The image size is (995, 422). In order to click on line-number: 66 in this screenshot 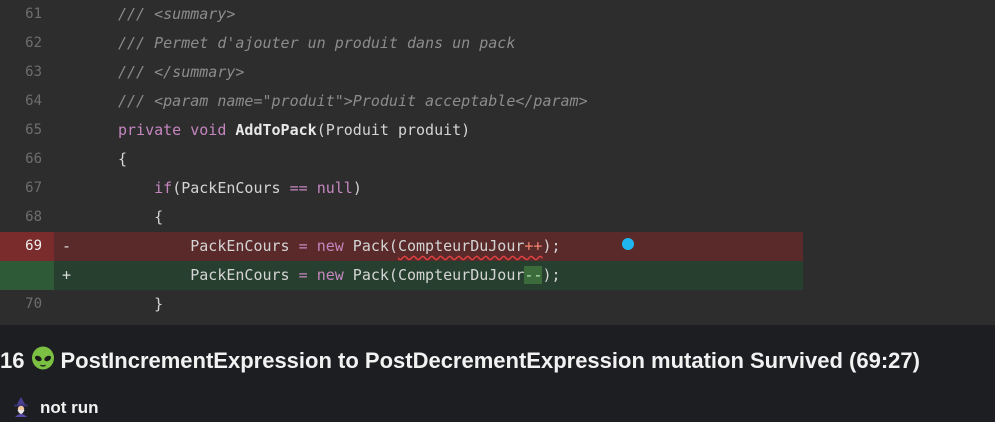, I will do `click(33, 159)`.